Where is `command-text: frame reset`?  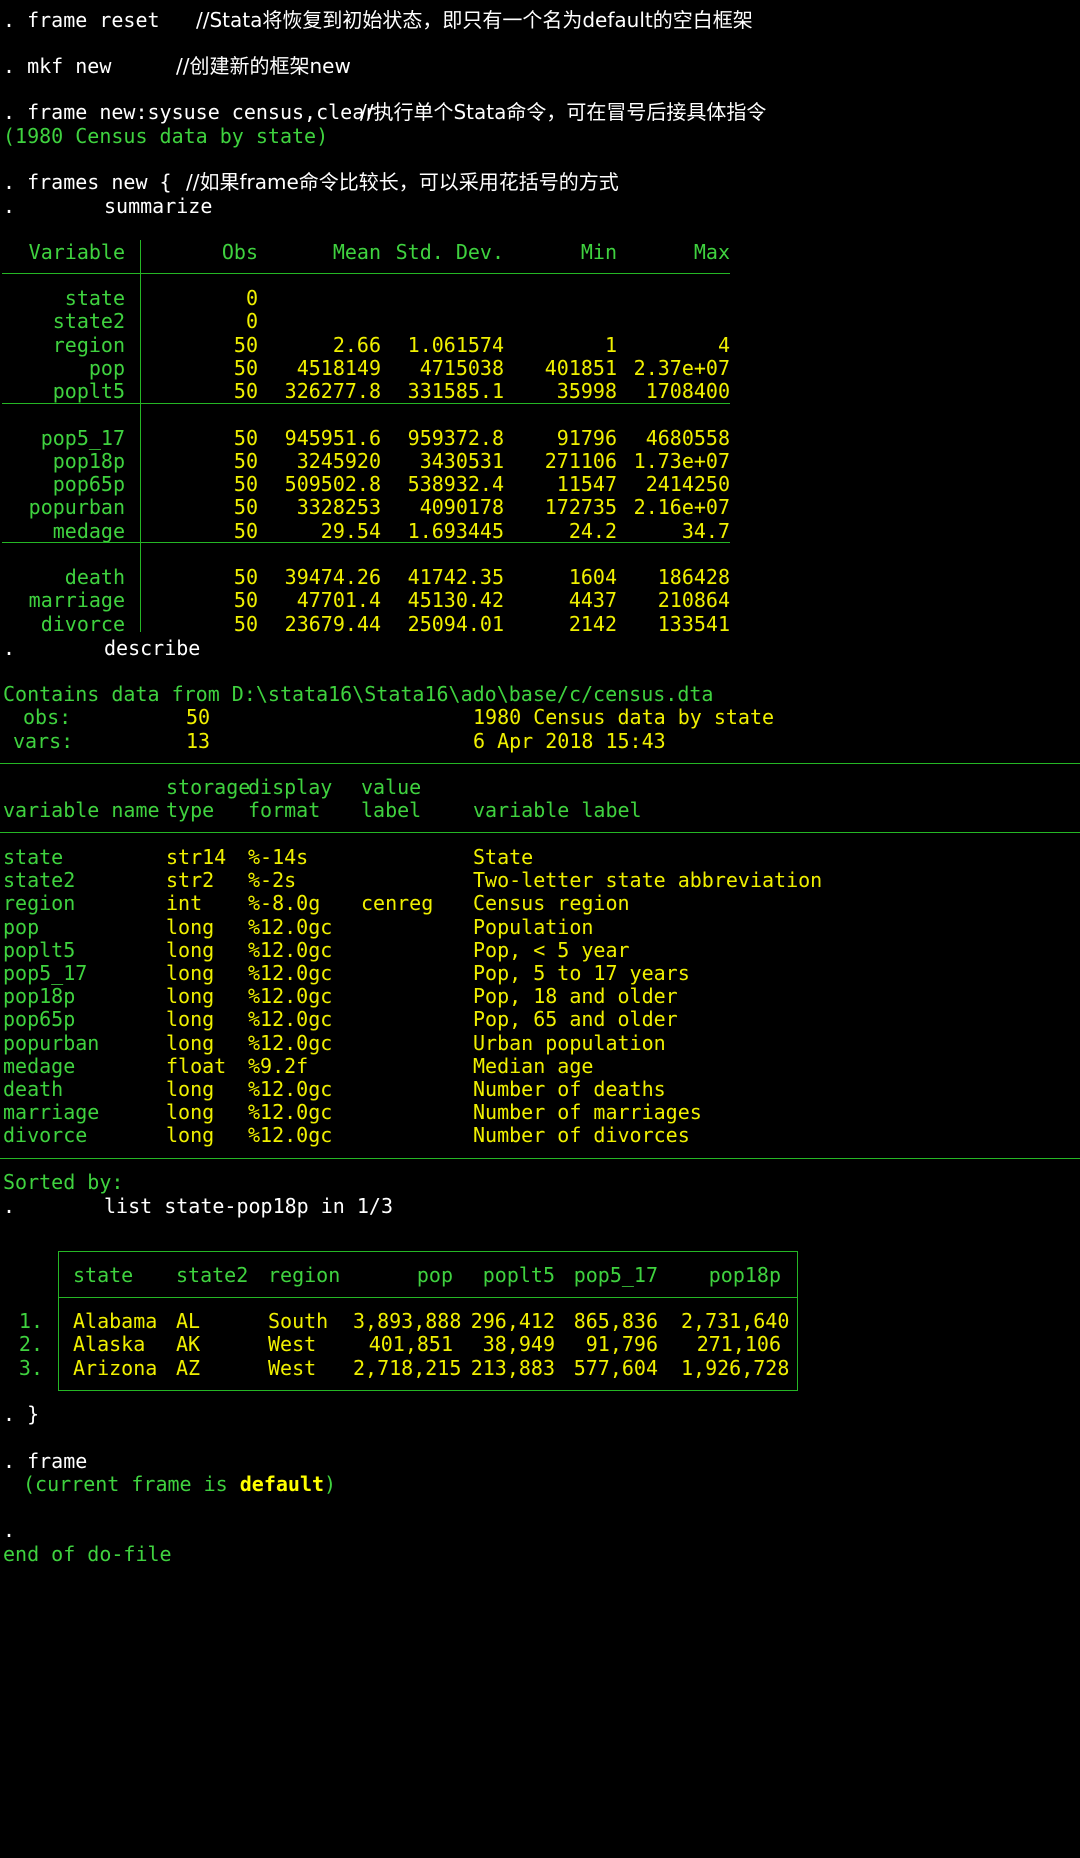 command-text: frame reset is located at coordinates (93, 20).